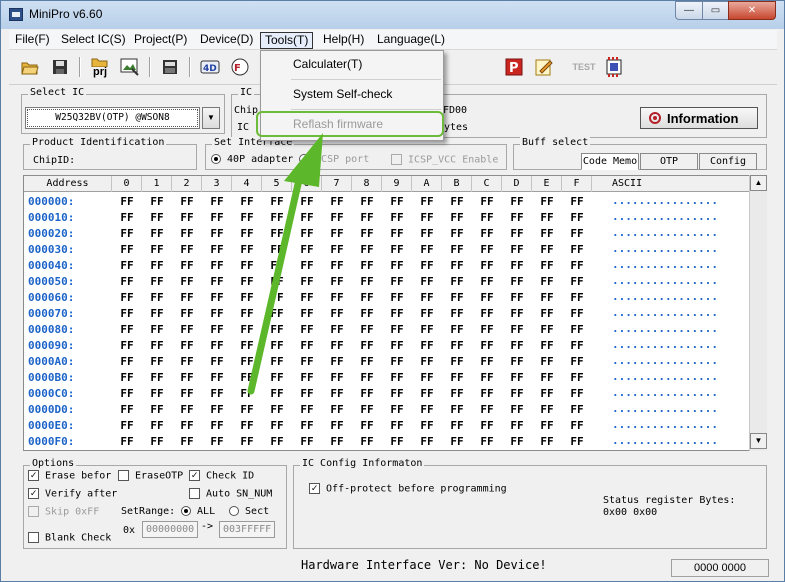  I want to click on annotation-arrow-icon, so click(285, 264).